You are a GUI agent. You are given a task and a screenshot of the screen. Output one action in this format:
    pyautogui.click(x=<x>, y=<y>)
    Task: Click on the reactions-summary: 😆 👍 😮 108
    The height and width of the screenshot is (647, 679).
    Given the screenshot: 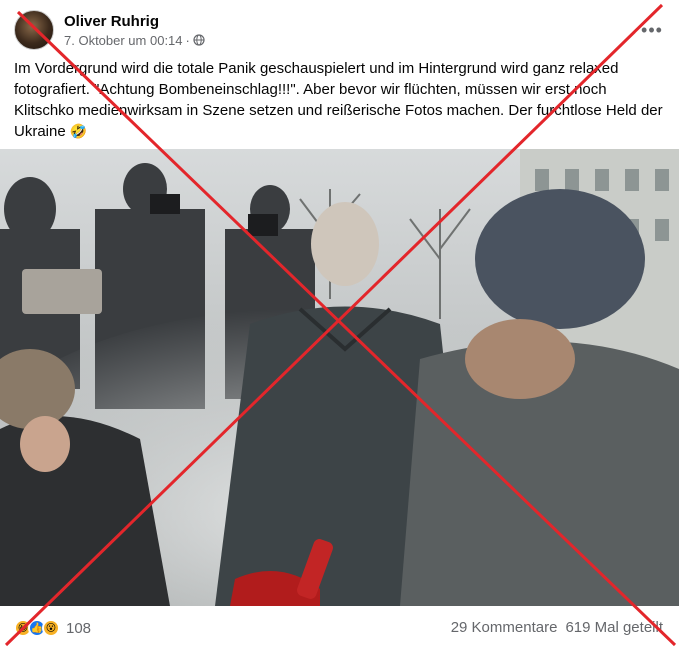 What is the action you would take?
    pyautogui.click(x=52, y=628)
    